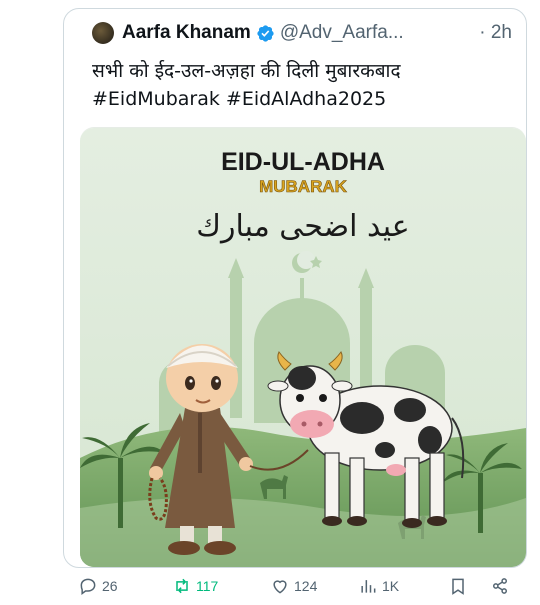  Describe the element at coordinates (378, 586) in the screenshot. I see `views-button: 1K` at that location.